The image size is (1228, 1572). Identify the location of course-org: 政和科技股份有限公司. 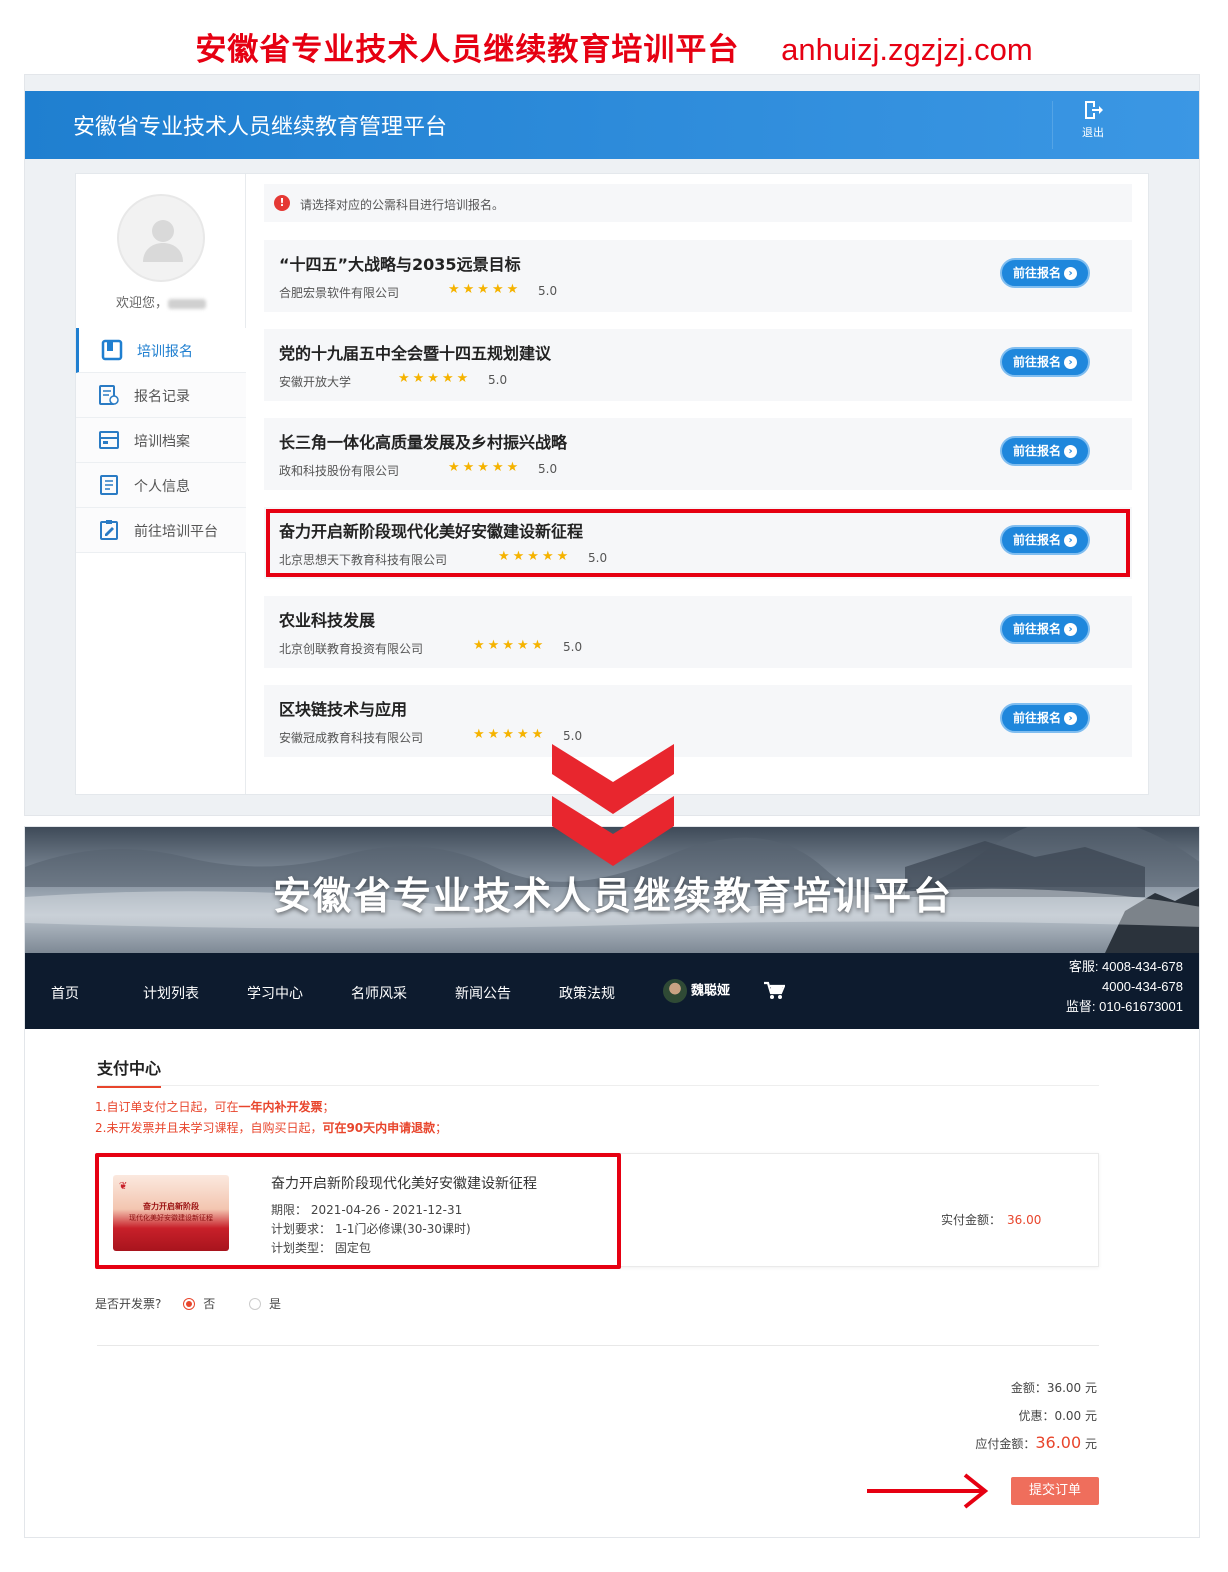
(339, 471).